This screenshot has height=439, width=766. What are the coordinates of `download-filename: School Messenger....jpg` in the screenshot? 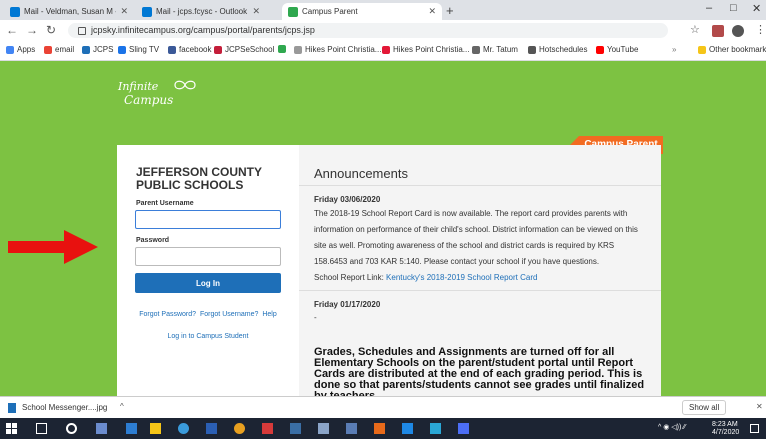 It's located at (64, 407).